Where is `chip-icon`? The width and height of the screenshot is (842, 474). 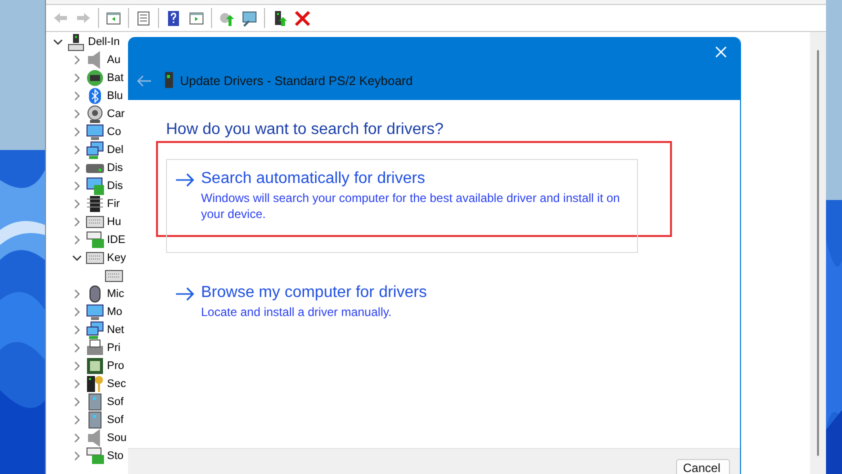 chip-icon is located at coordinates (95, 204).